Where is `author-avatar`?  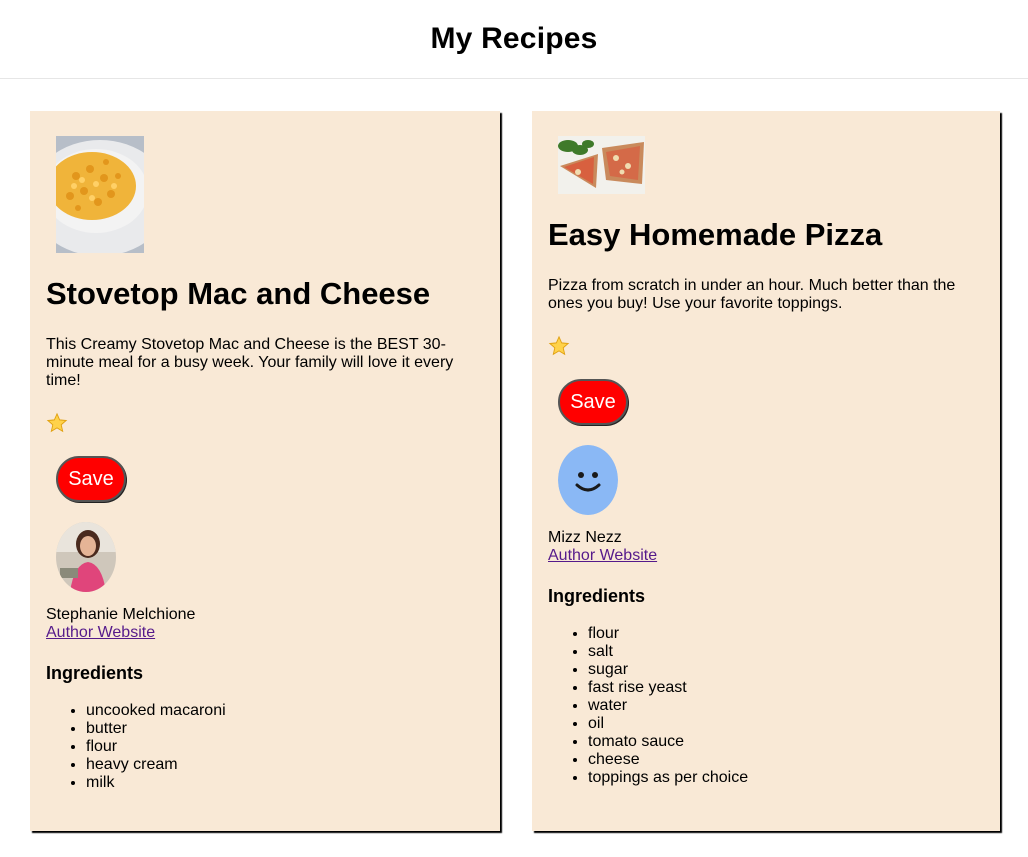 author-avatar is located at coordinates (86, 557).